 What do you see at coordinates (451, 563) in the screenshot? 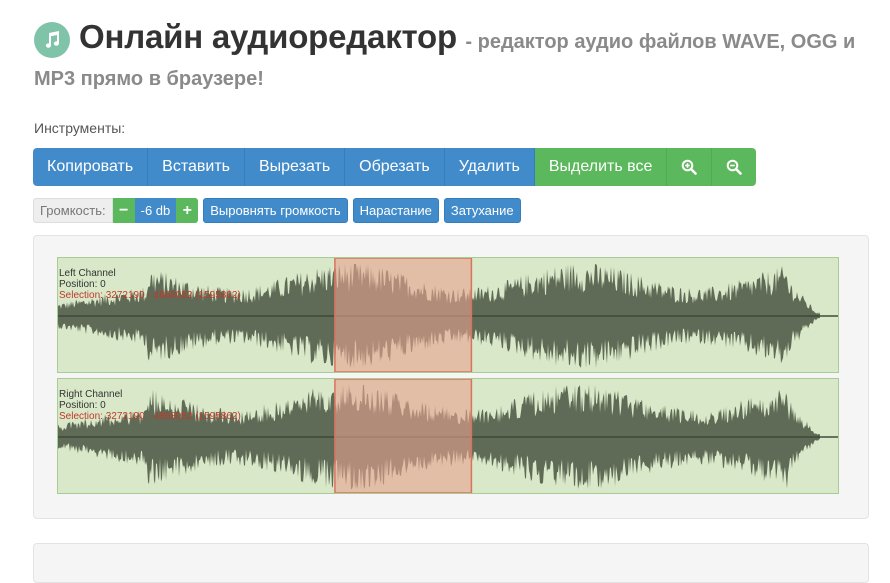
I see `bottom-panel` at bounding box center [451, 563].